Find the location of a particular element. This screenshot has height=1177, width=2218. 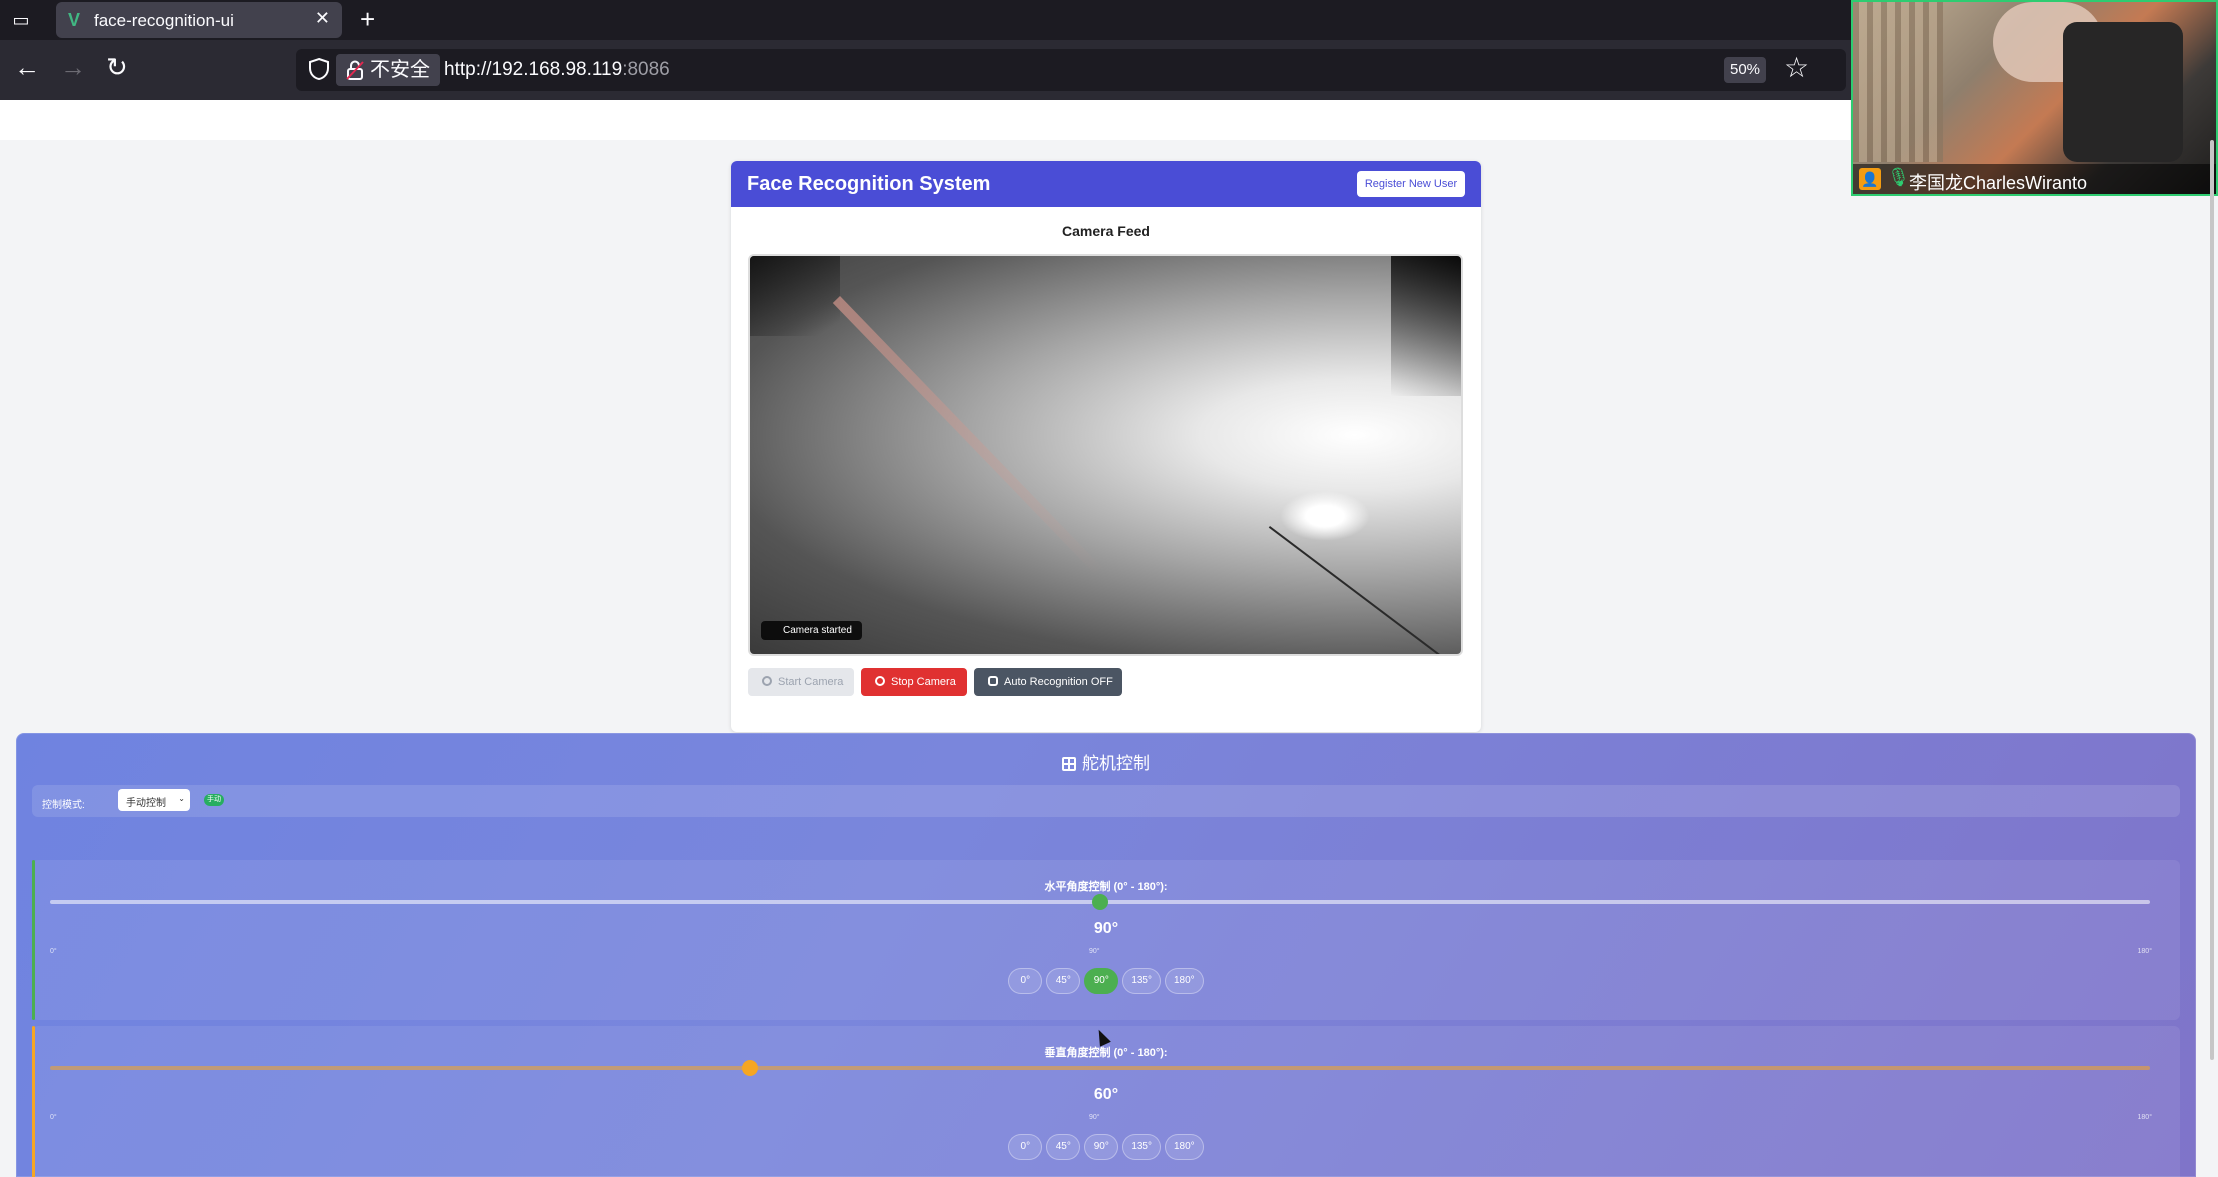

horizontal-preset-0-button: 0° is located at coordinates (1025, 981).